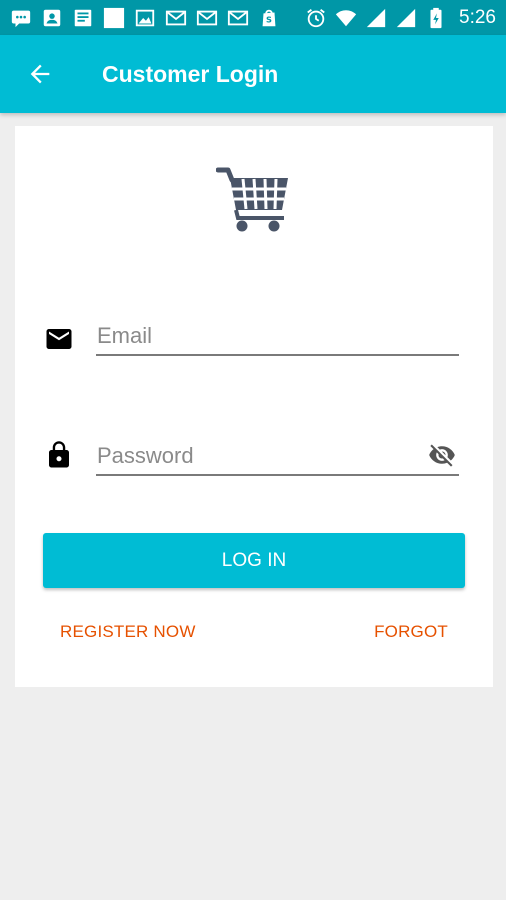 The height and width of the screenshot is (900, 506). I want to click on notification-icons: S, so click(145, 18).